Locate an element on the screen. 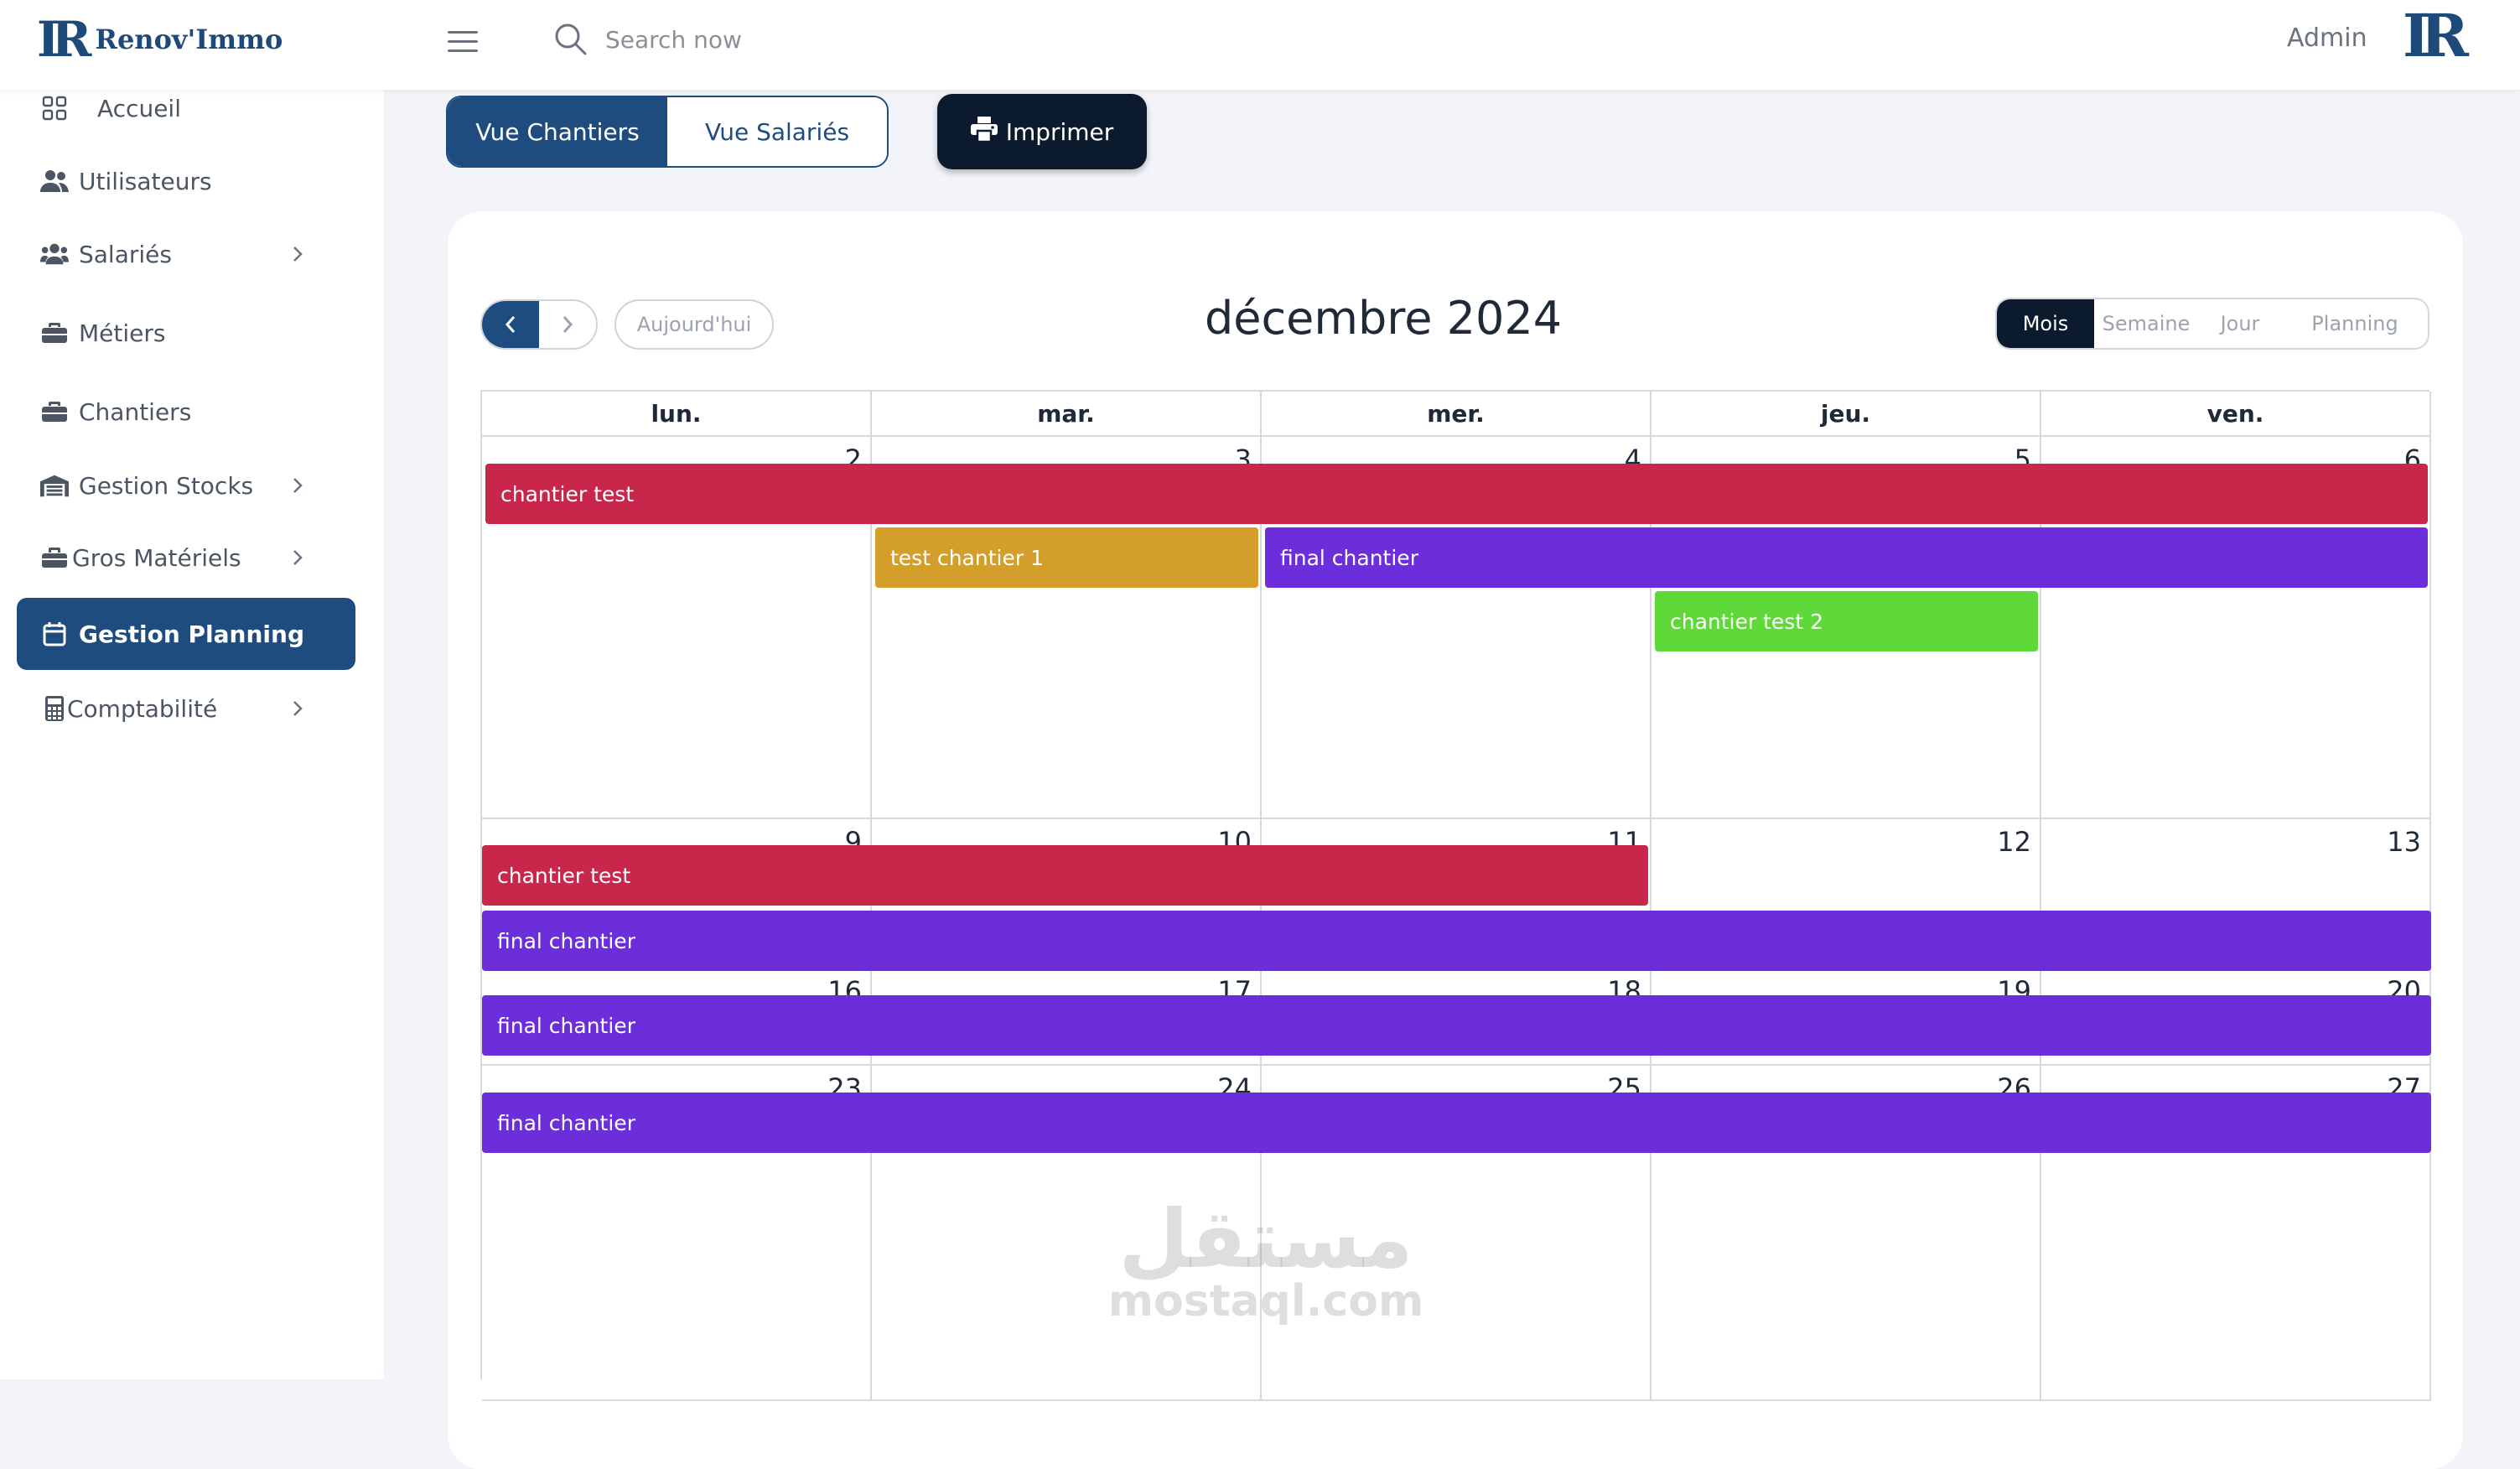 This screenshot has height=1469, width=2520. calculator-icon is located at coordinates (54, 708).